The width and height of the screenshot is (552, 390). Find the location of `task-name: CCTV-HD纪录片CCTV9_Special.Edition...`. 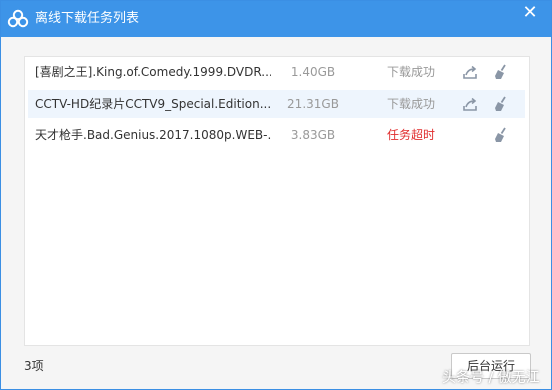

task-name: CCTV-HD纪录片CCTV9_Special.Edition... is located at coordinates (153, 104).